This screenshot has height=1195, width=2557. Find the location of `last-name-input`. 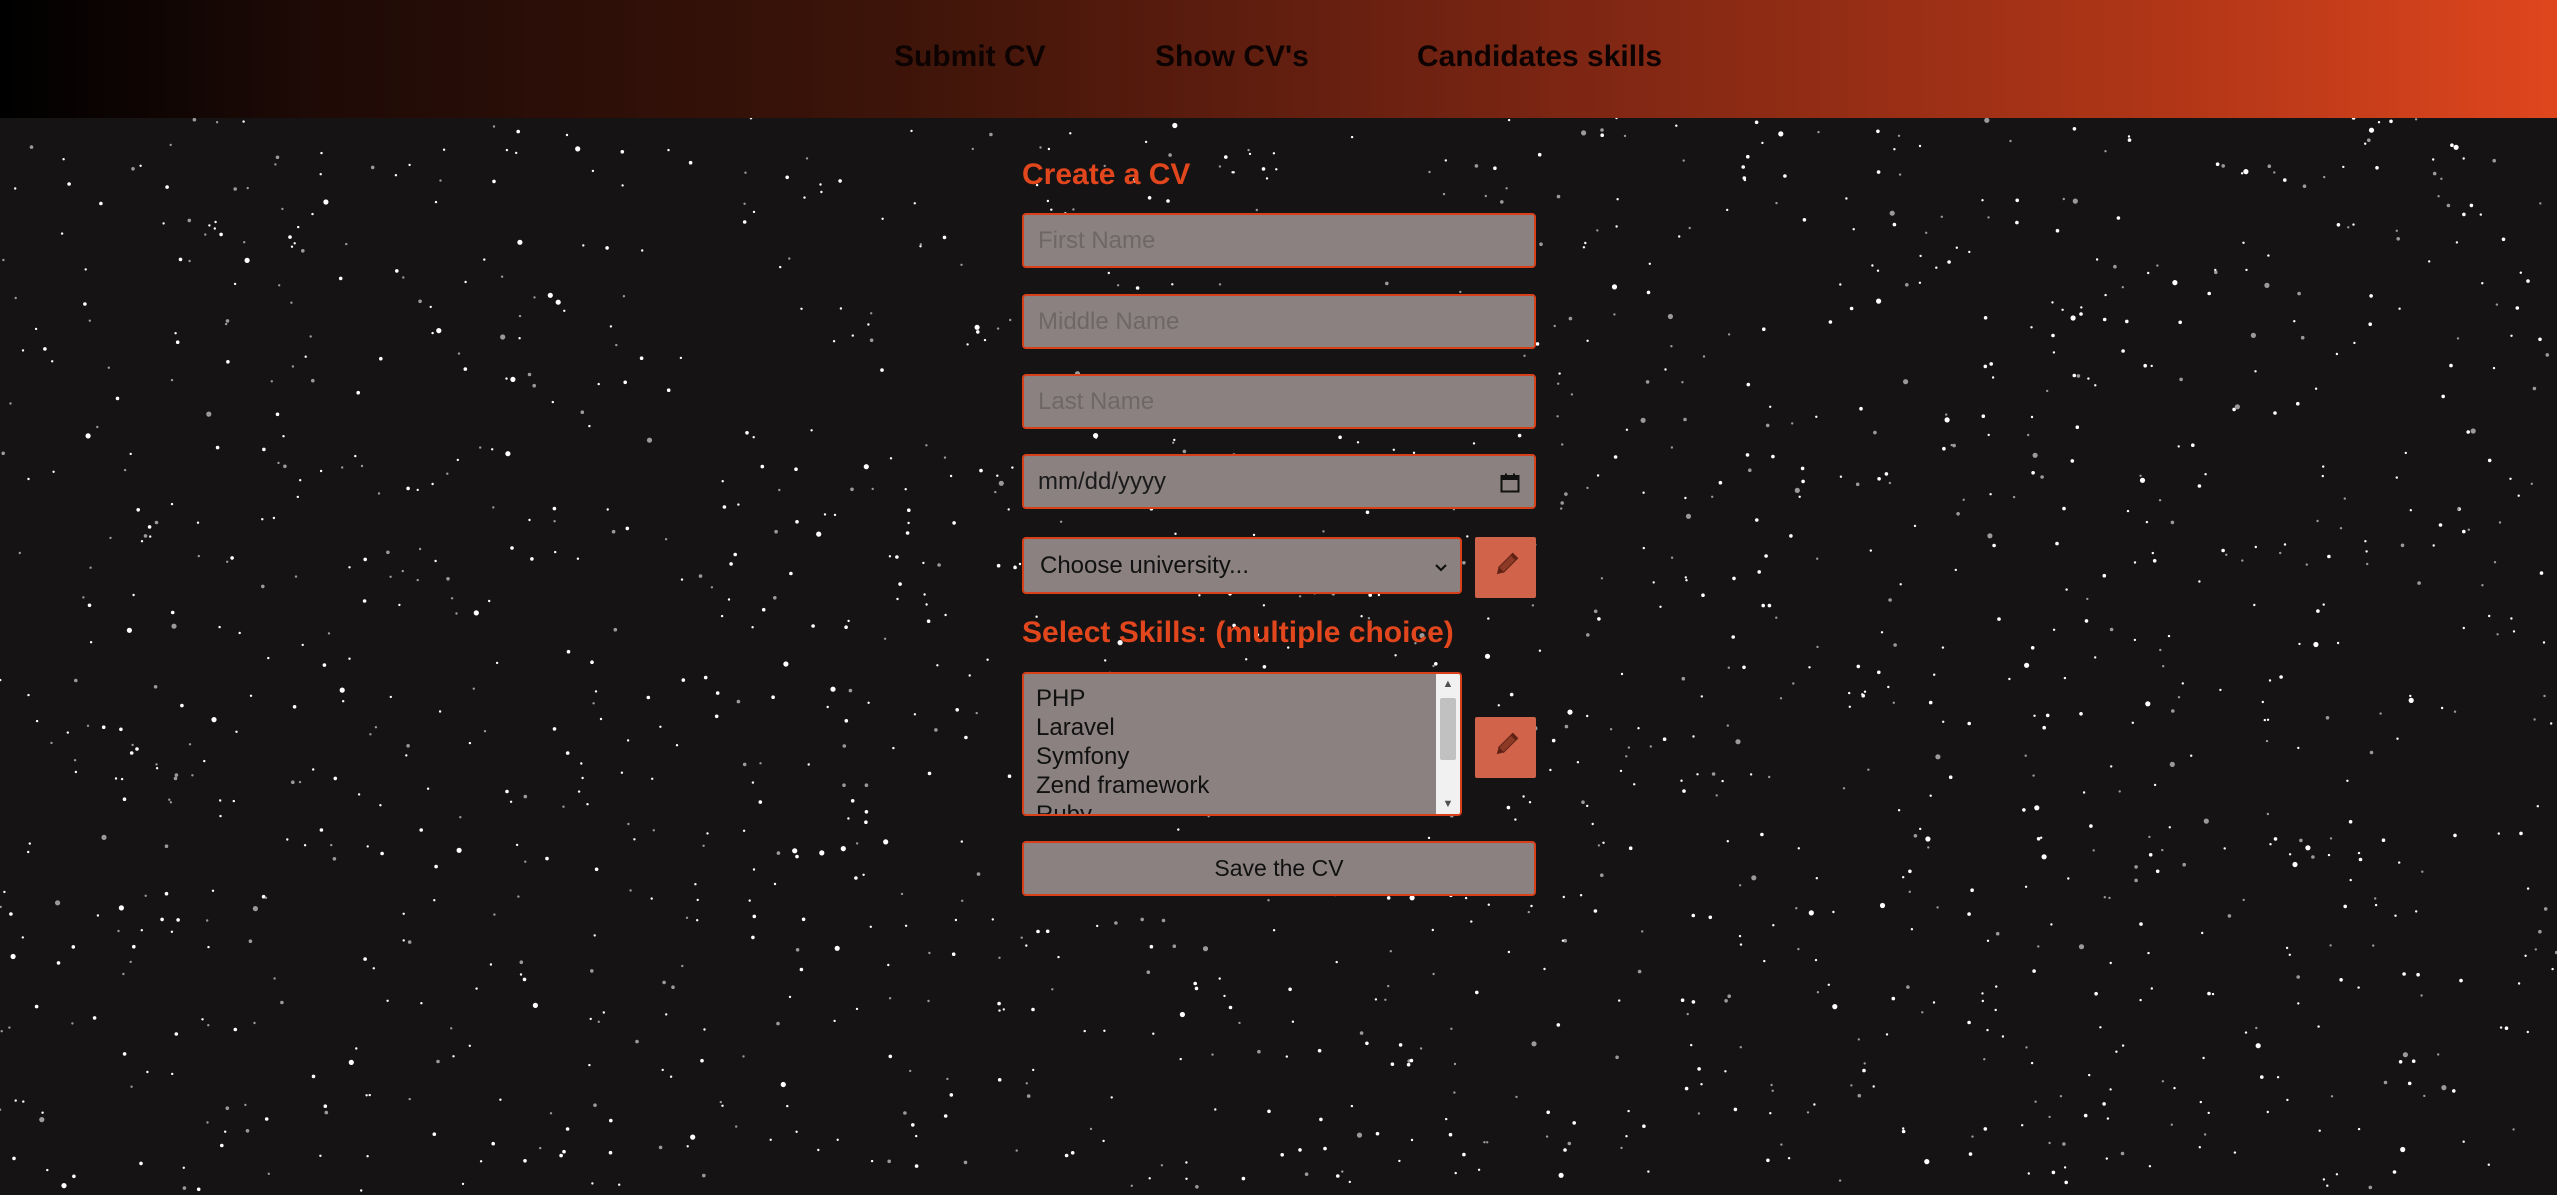

last-name-input is located at coordinates (1279, 401).